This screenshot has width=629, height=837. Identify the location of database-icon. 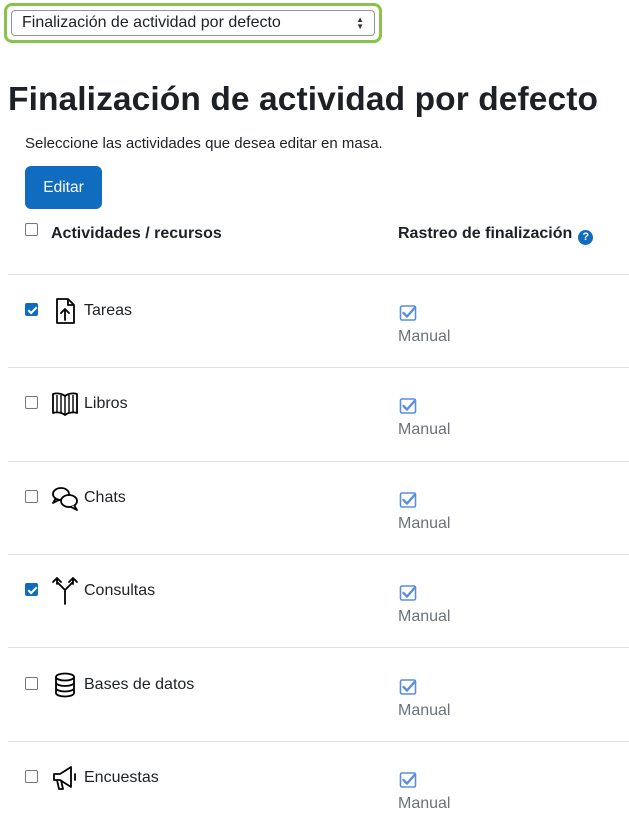
(65, 685).